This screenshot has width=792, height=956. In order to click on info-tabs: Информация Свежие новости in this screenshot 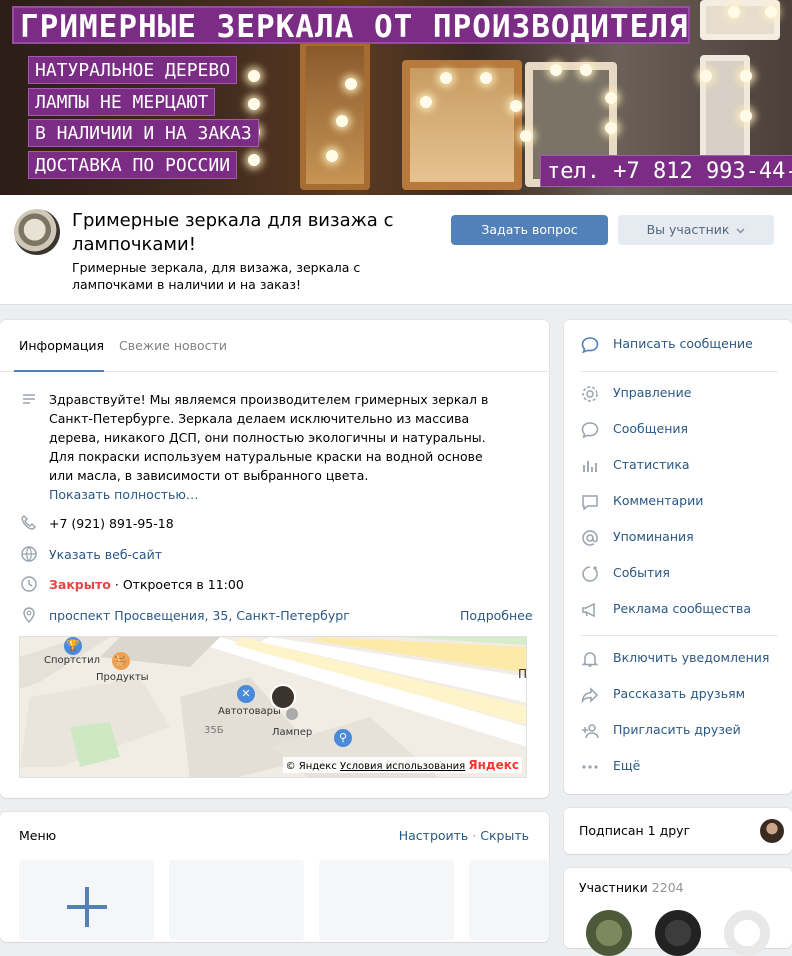, I will do `click(274, 346)`.